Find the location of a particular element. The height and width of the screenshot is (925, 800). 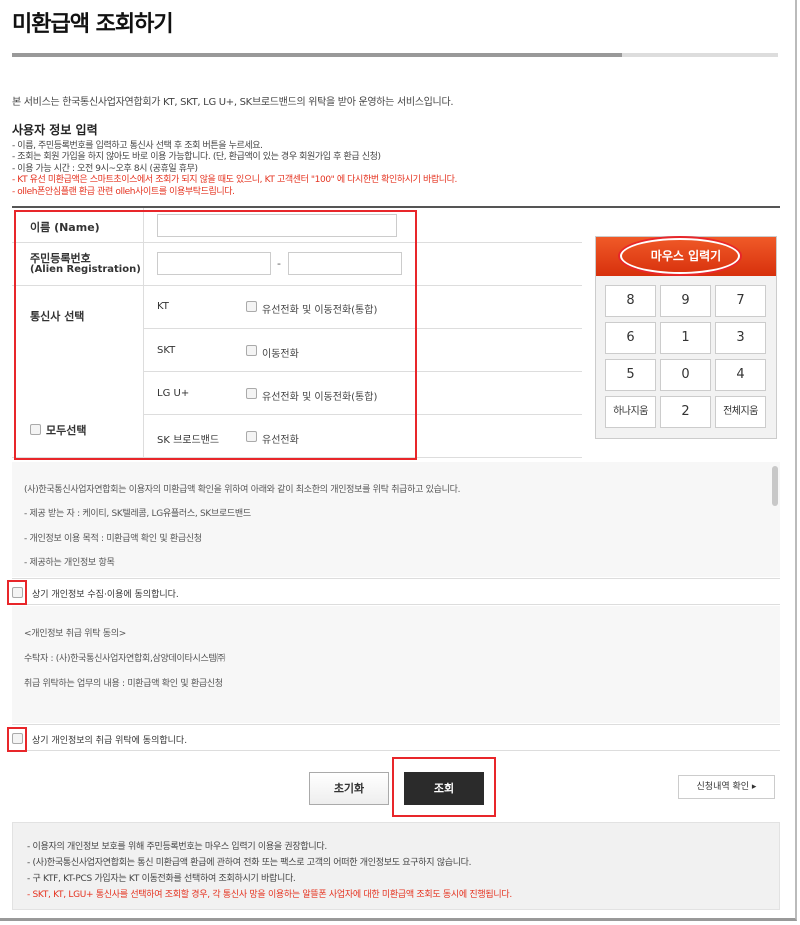

note-line: - 이름, 주민등록번호를 입력하고 통신사 선택 후 조회 버튼을 누르세요. is located at coordinates (137, 146).